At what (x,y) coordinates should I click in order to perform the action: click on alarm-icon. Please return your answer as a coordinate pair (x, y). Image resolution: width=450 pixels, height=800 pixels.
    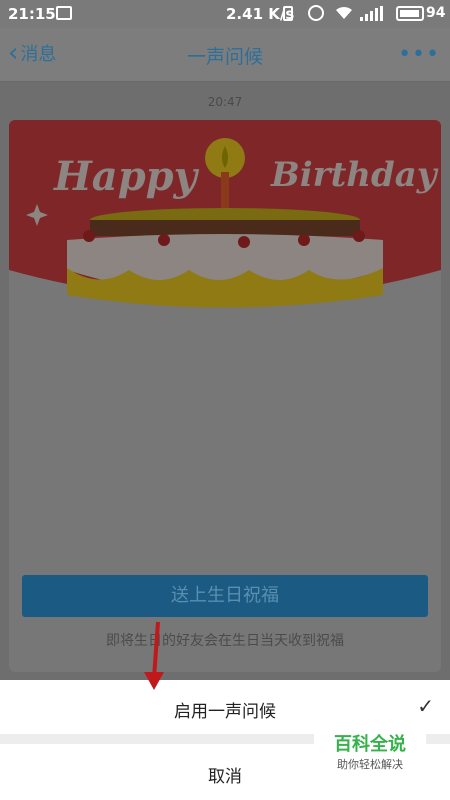
    Looking at the image, I should click on (316, 13).